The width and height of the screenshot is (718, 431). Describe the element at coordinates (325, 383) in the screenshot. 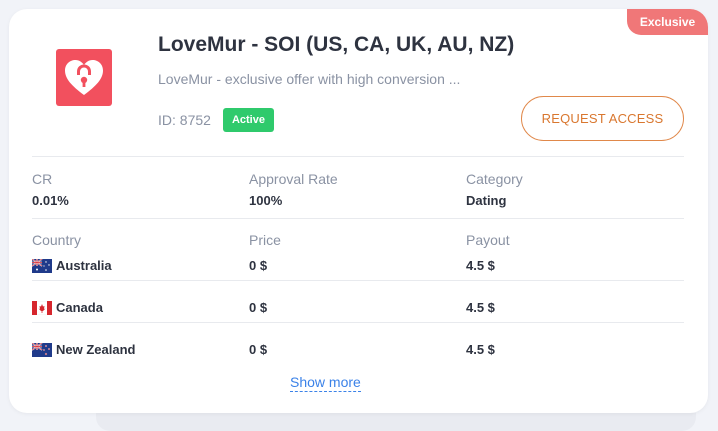

I see `show-more-link: Show more` at that location.